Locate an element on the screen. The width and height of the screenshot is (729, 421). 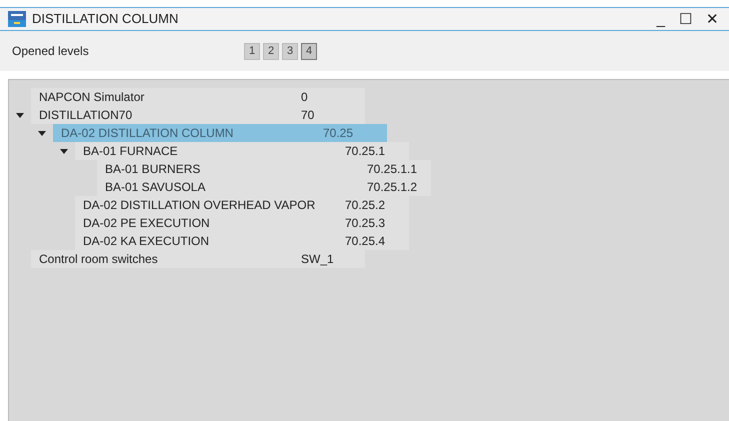
tree-item: DA-02 KA EXECUTION 70.25.4 is located at coordinates (242, 241).